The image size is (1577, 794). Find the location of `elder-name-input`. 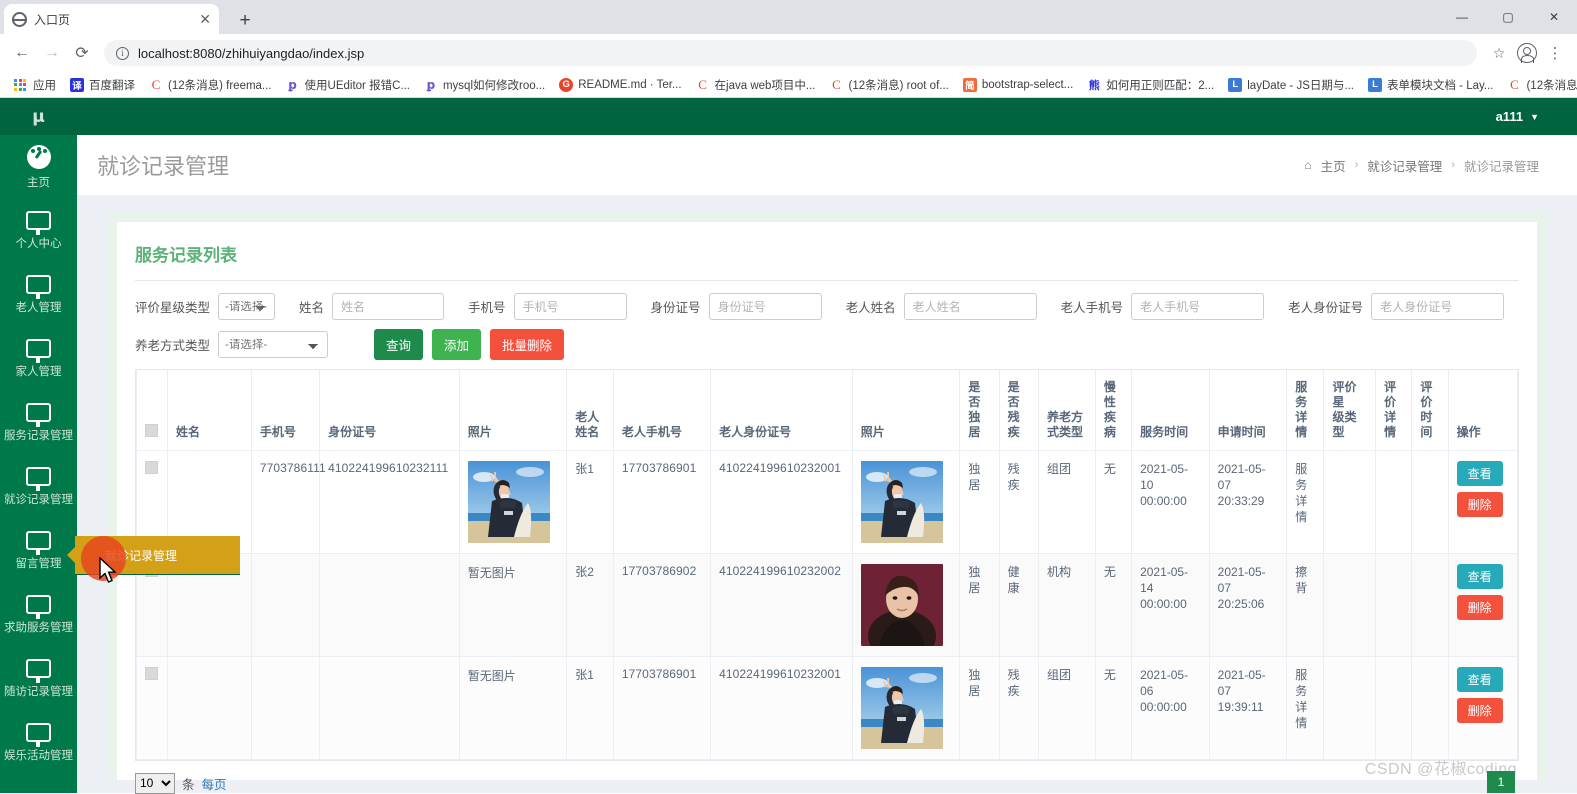

elder-name-input is located at coordinates (970, 306).